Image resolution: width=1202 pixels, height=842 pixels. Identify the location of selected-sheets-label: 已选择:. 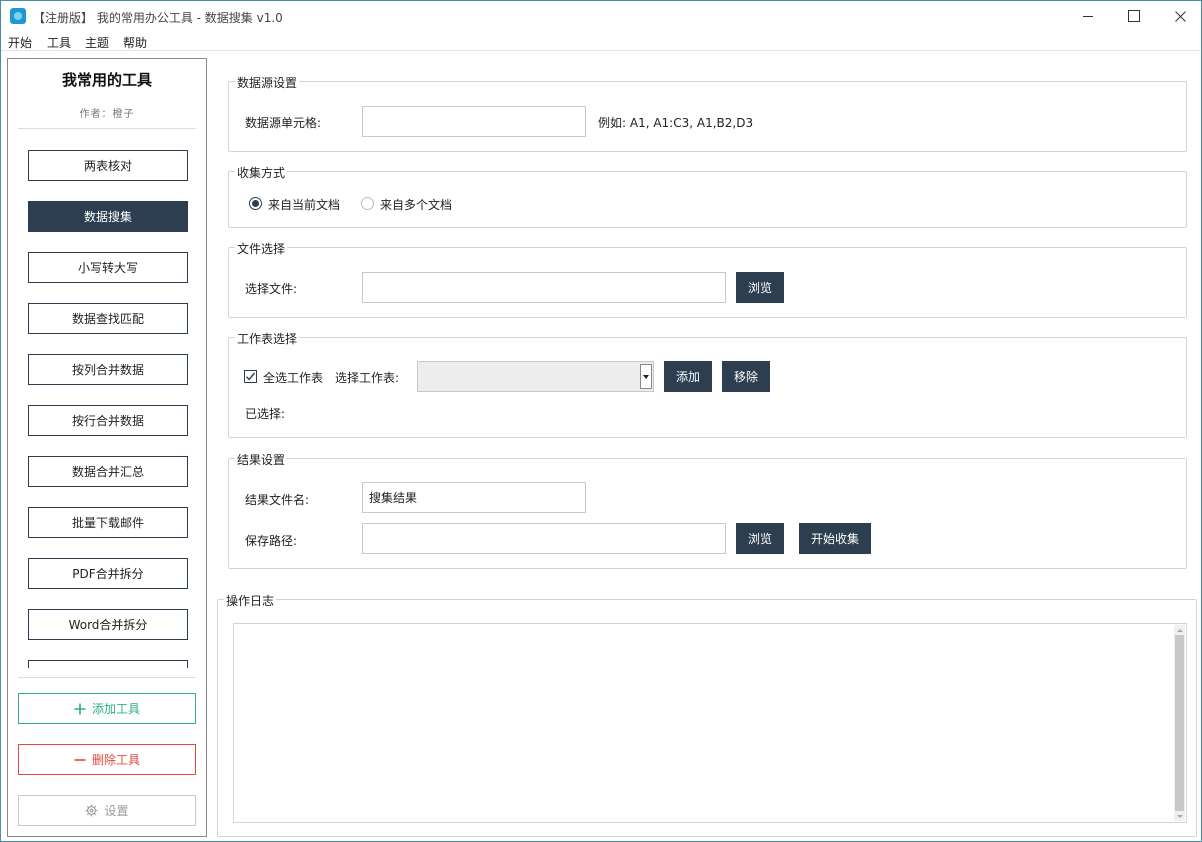
(265, 414).